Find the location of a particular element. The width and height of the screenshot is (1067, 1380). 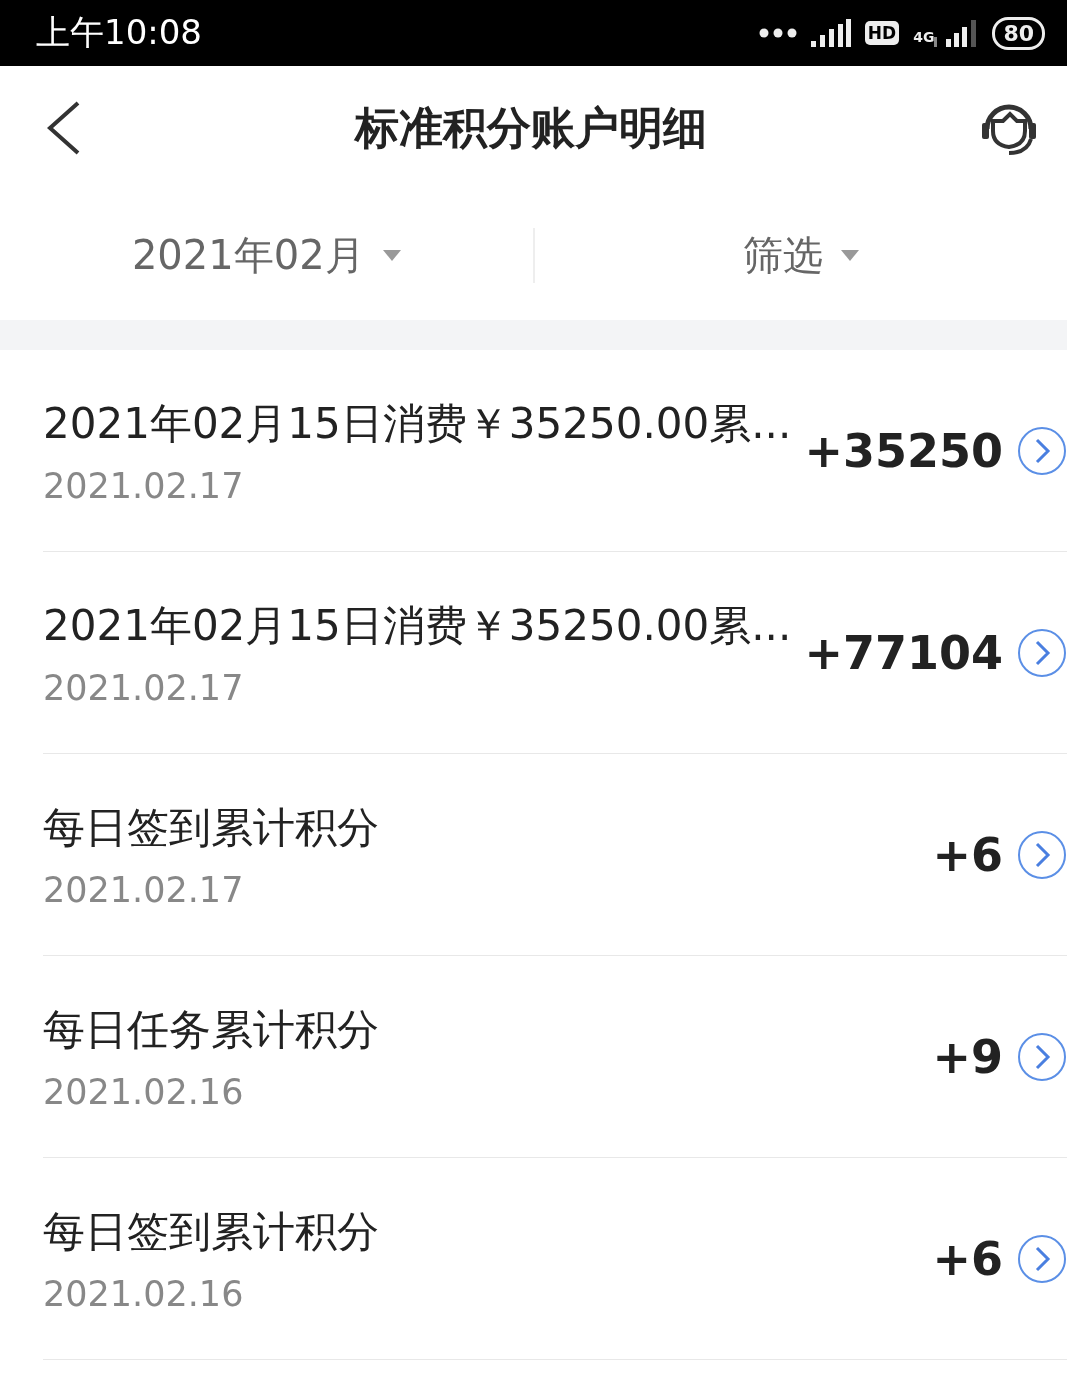

record-title: 每日任务累计积分 is located at coordinates (211, 1029).